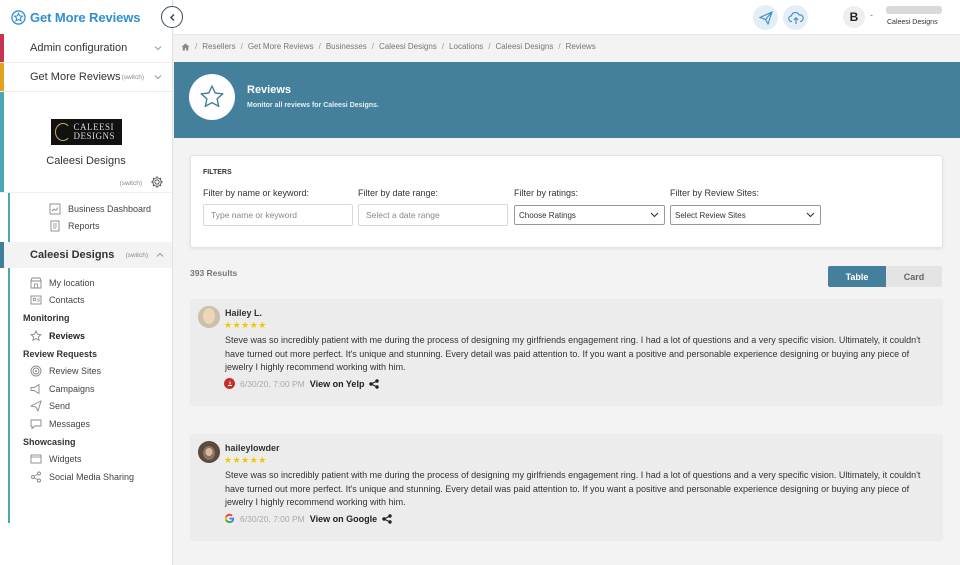 The width and height of the screenshot is (960, 565). I want to click on review-date: 6/30/20, 7:00 PM, so click(272, 383).